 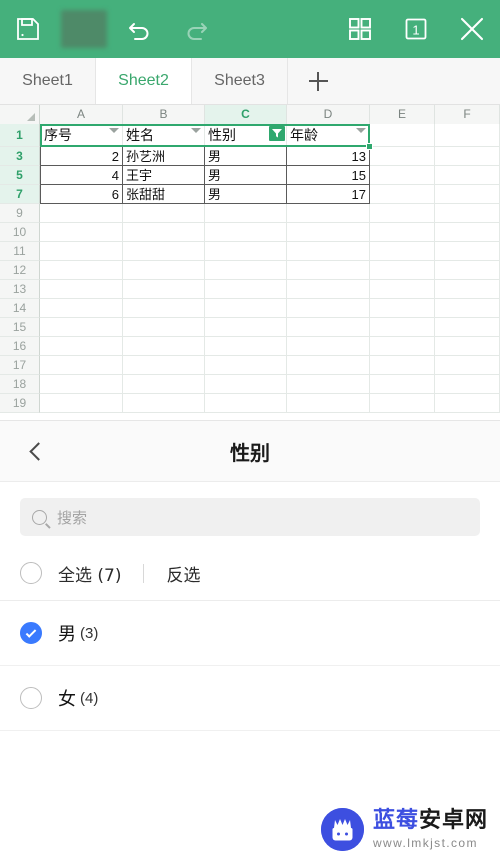 I want to click on cell-e5, so click(x=402, y=175).